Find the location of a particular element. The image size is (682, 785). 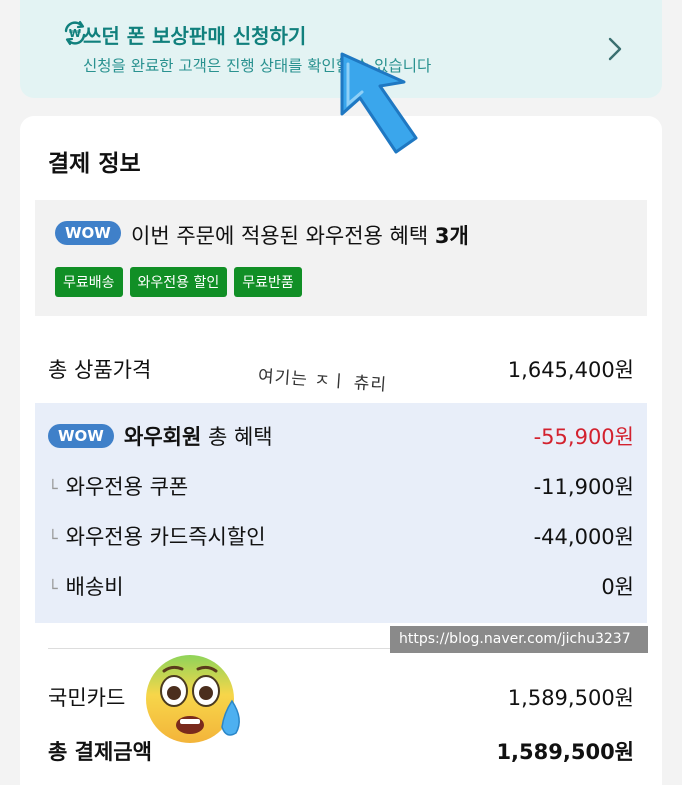

trade-in-title: 쓰던 폰 보상판매 신청하기 is located at coordinates (195, 36).